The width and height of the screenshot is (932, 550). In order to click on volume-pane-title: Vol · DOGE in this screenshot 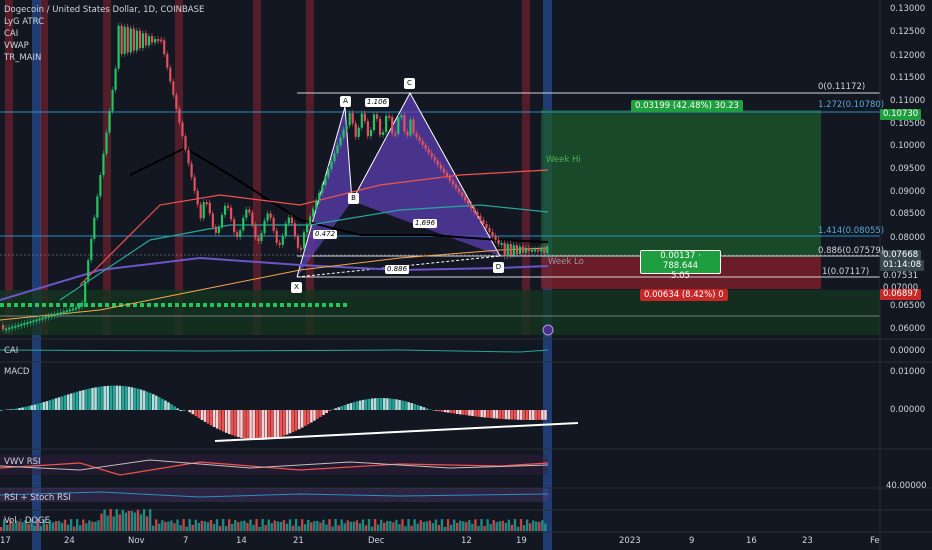, I will do `click(27, 521)`.